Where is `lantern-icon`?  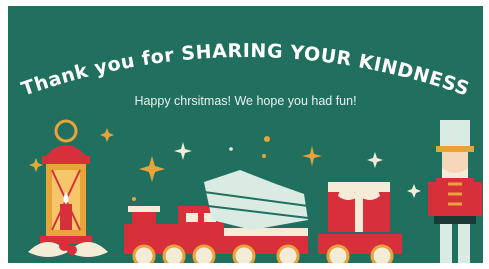 lantern-icon is located at coordinates (66, 181).